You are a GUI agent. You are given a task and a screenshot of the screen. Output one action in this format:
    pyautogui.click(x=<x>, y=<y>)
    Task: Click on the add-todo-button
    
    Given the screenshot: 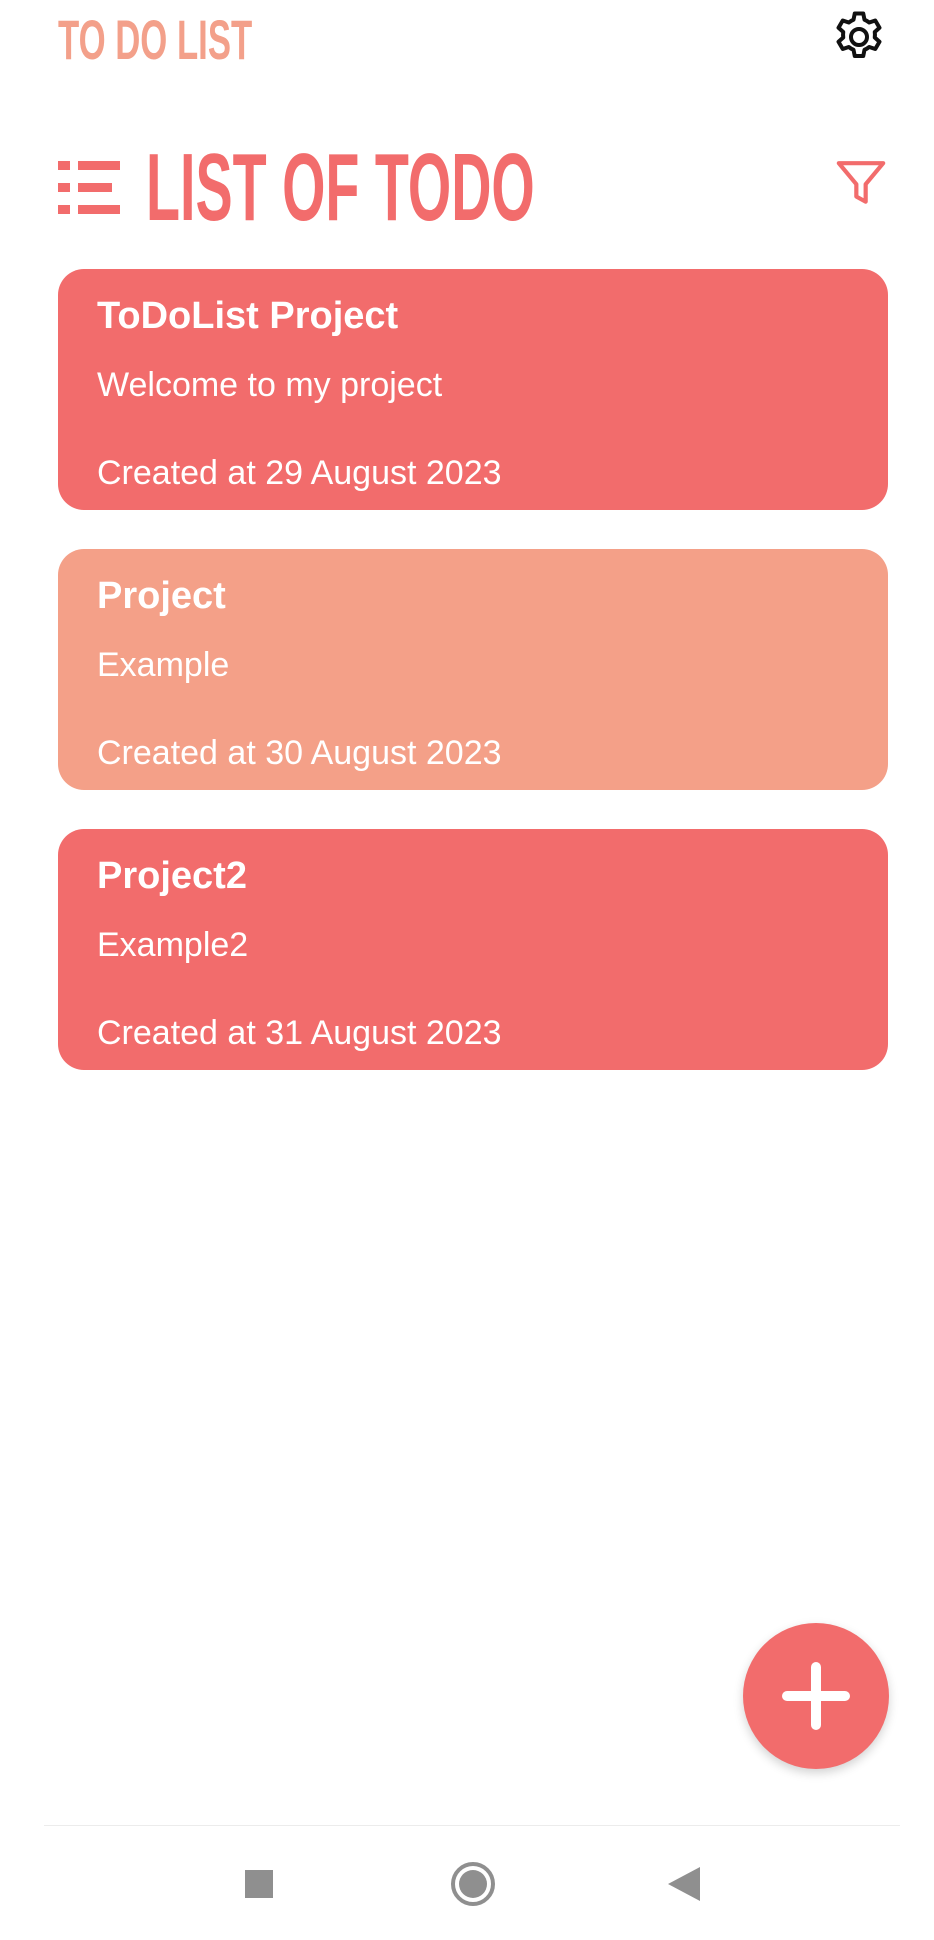 What is the action you would take?
    pyautogui.click(x=816, y=1696)
    